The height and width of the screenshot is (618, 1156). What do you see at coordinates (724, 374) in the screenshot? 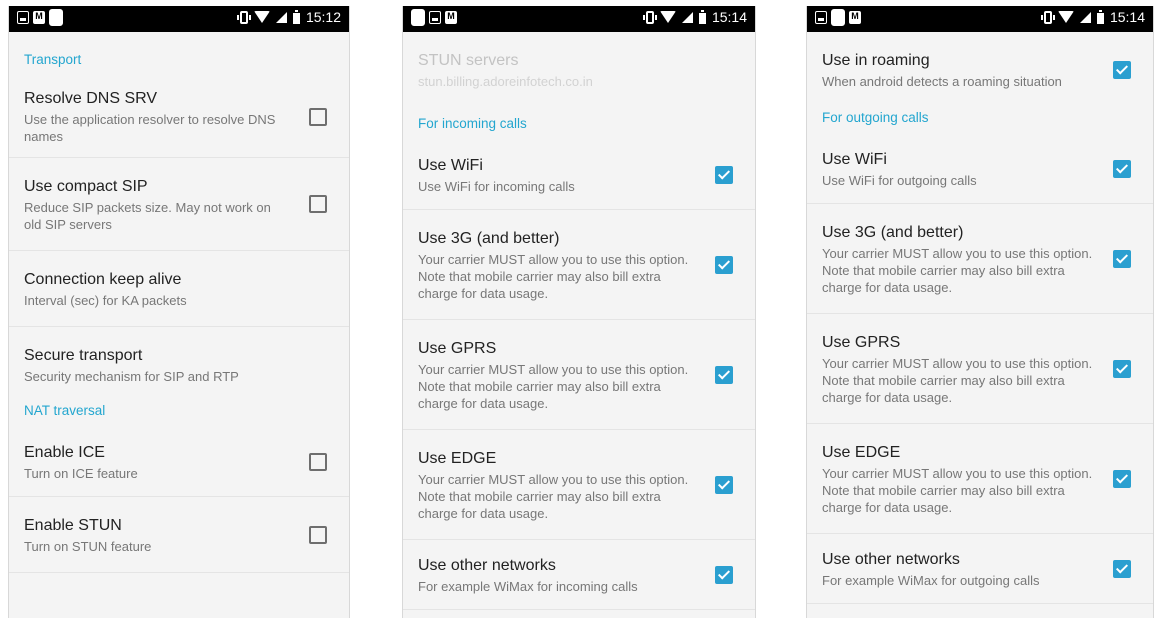
I see `incoming-gprs-checkbox` at bounding box center [724, 374].